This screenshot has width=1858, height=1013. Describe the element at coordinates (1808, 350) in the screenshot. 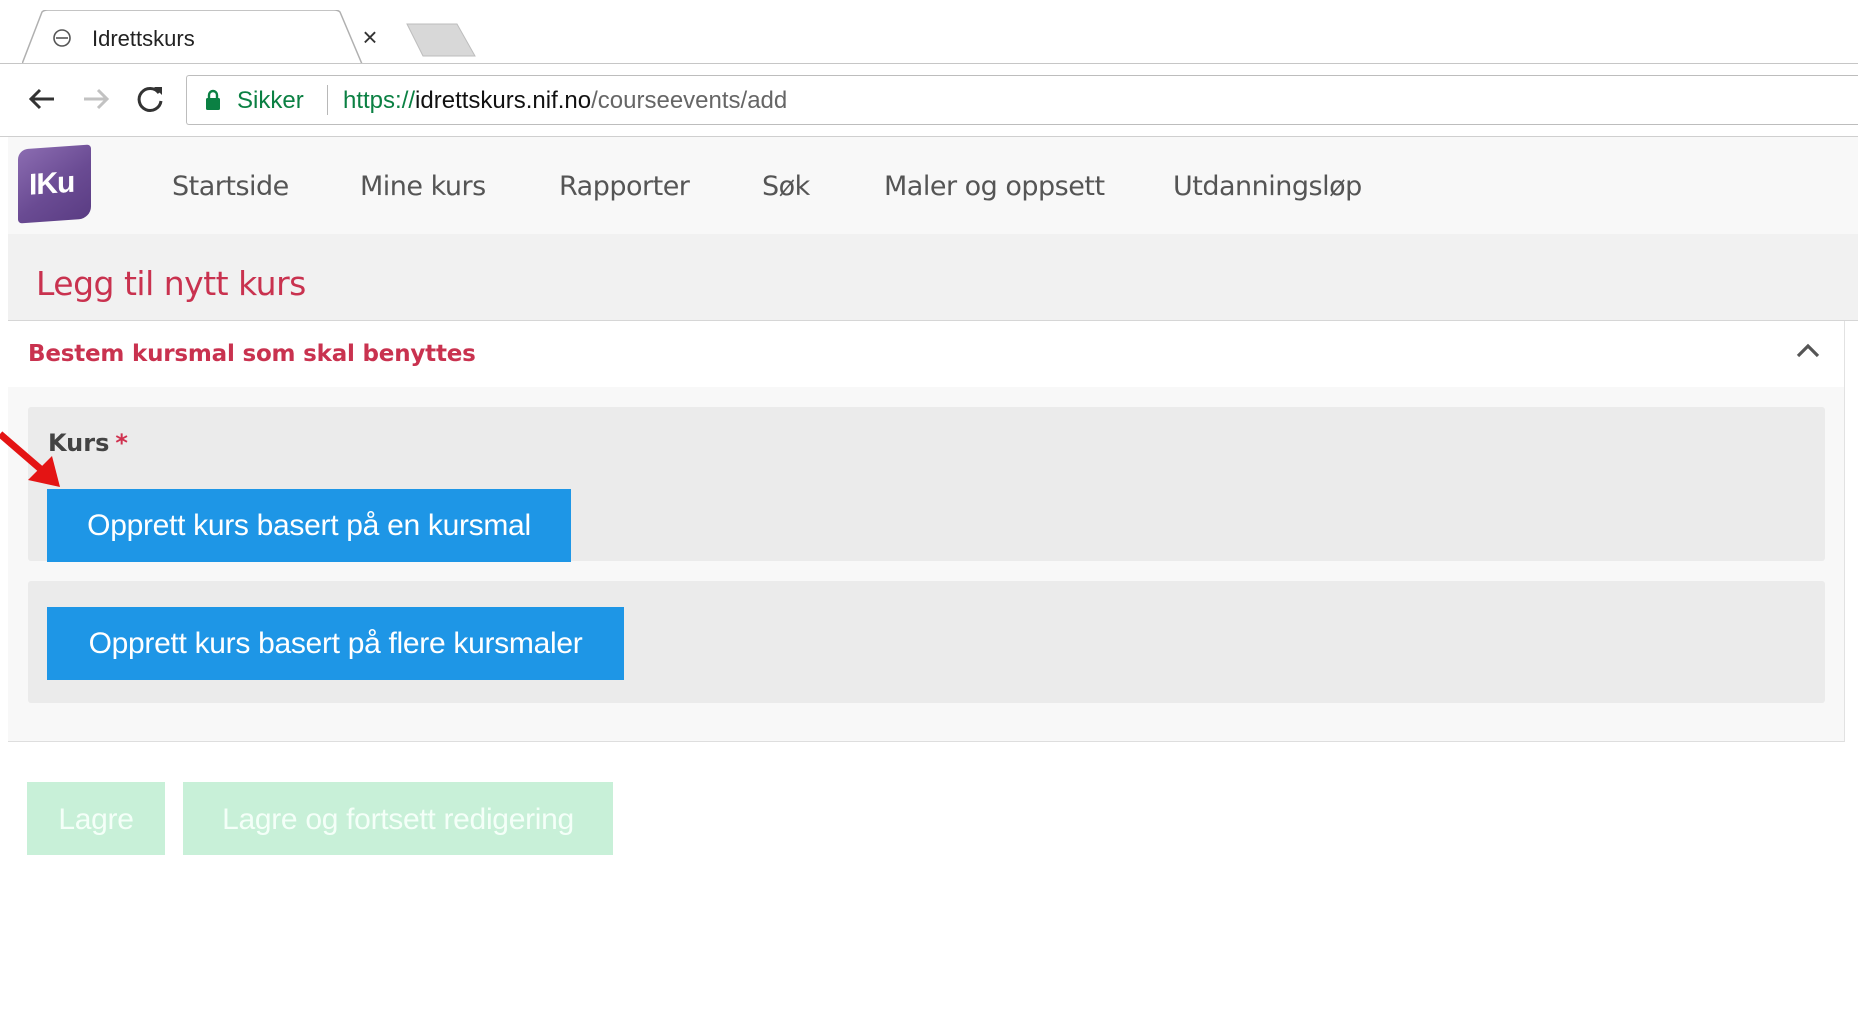

I see `chevron-up-icon` at that location.